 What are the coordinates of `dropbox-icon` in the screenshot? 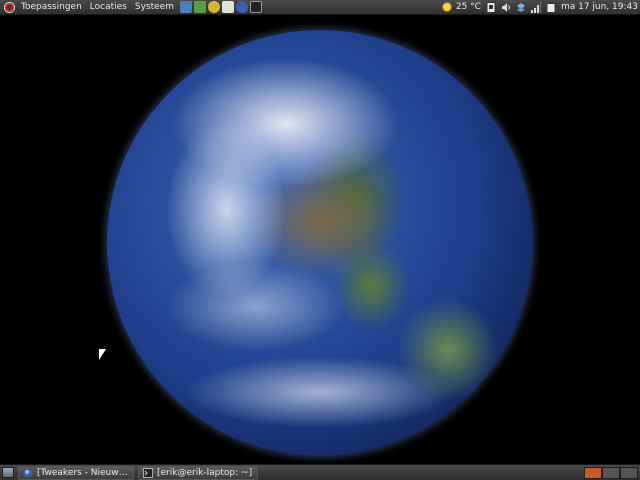 It's located at (521, 7).